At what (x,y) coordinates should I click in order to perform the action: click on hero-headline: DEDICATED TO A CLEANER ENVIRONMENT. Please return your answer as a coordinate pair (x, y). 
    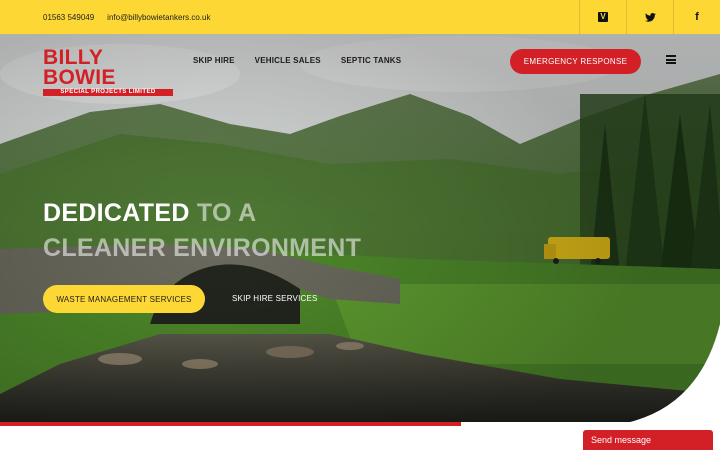
    Looking at the image, I should click on (202, 231).